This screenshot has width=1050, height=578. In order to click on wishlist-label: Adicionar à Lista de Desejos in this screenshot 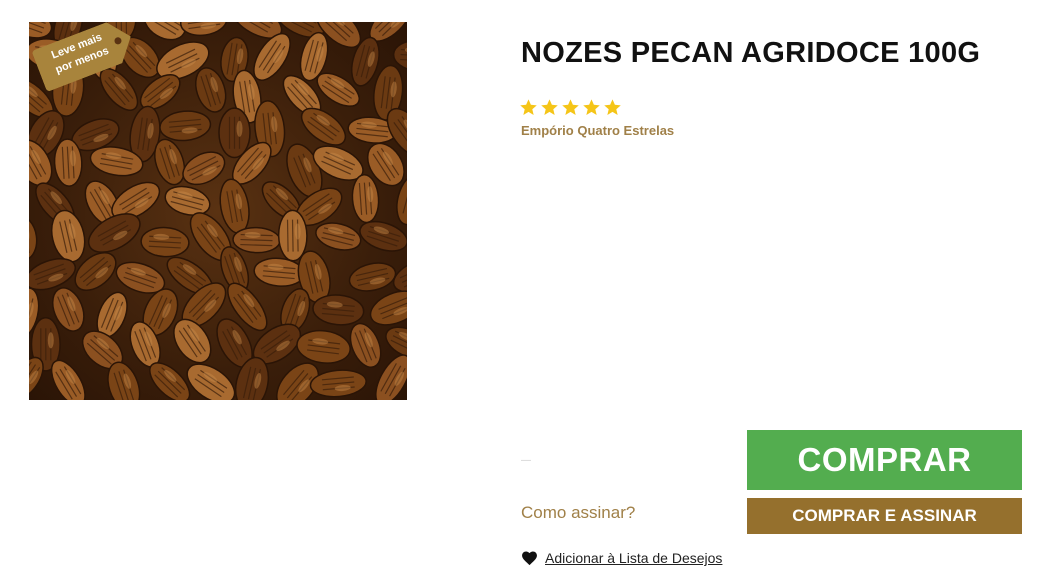, I will do `click(634, 558)`.